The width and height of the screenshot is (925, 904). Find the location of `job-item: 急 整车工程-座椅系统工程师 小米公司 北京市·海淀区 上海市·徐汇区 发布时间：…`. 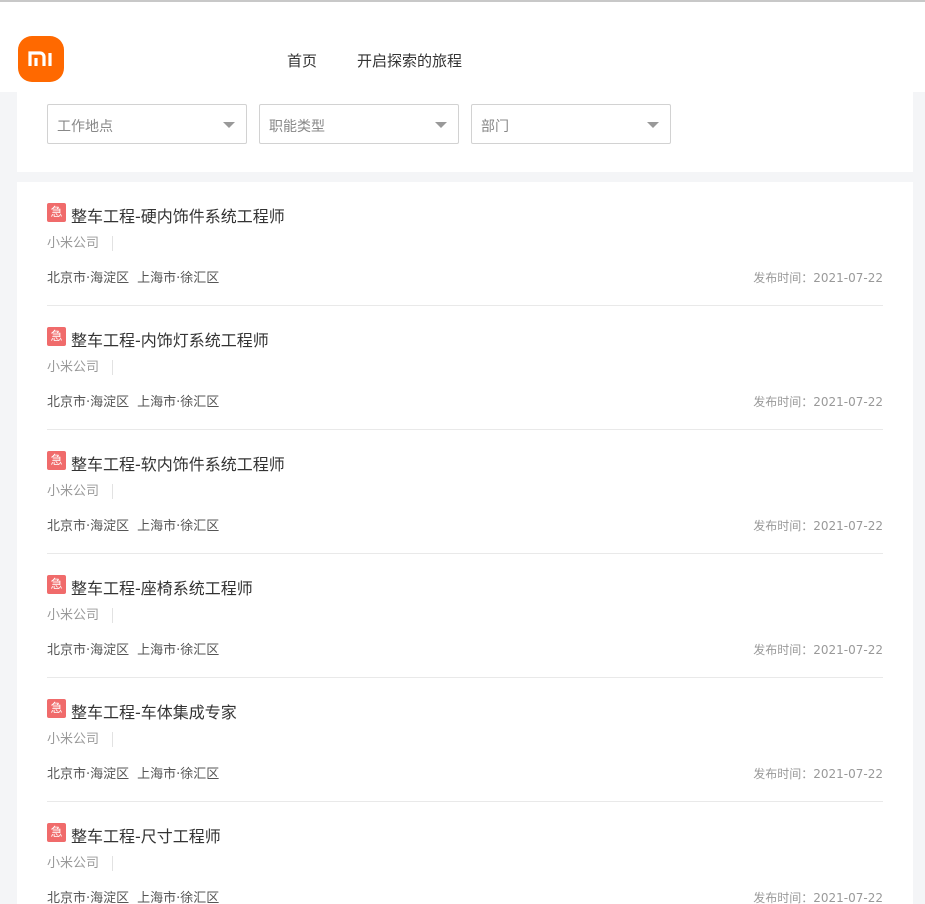

job-item: 急 整车工程-座椅系统工程师 小米公司 北京市·海淀区 上海市·徐汇区 发布时间：… is located at coordinates (465, 616).